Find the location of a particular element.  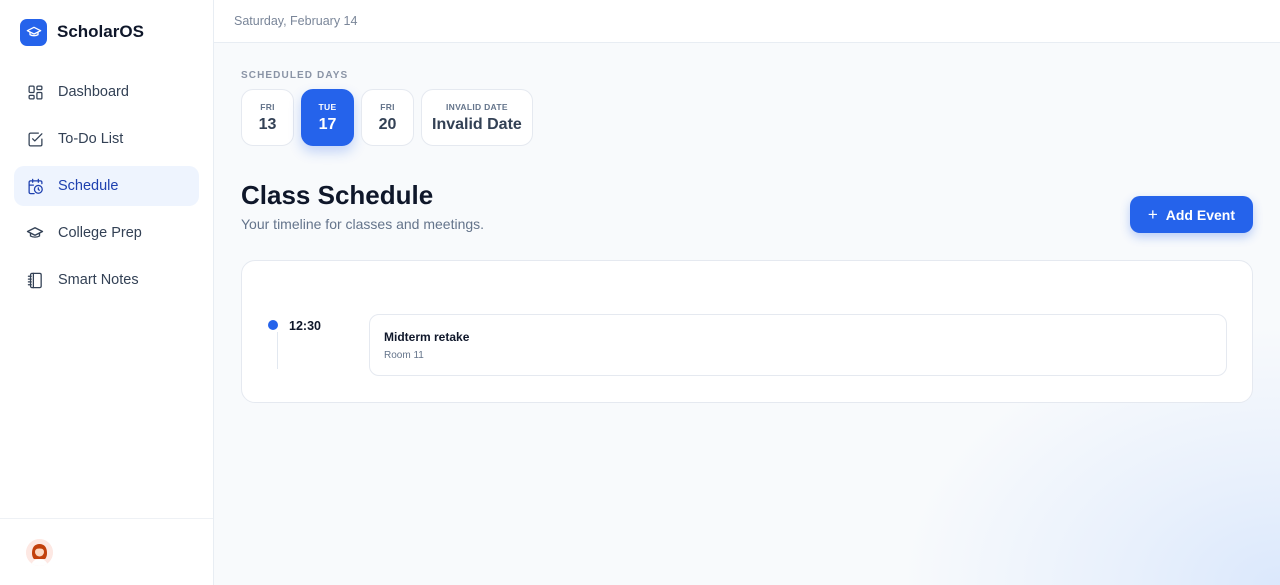

checkbox-icon is located at coordinates (35, 139).